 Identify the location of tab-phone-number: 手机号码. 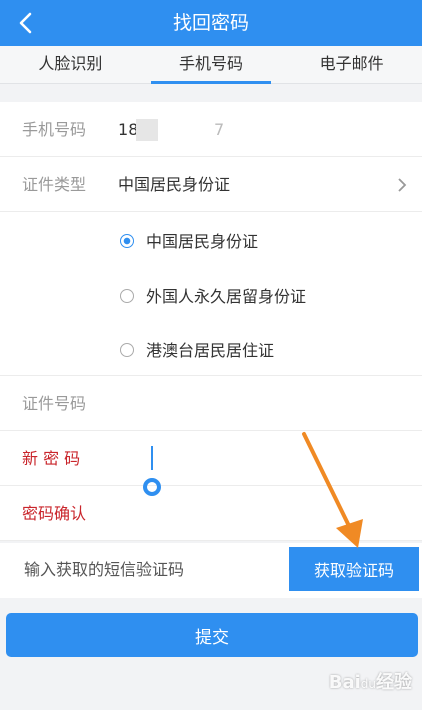
(211, 65).